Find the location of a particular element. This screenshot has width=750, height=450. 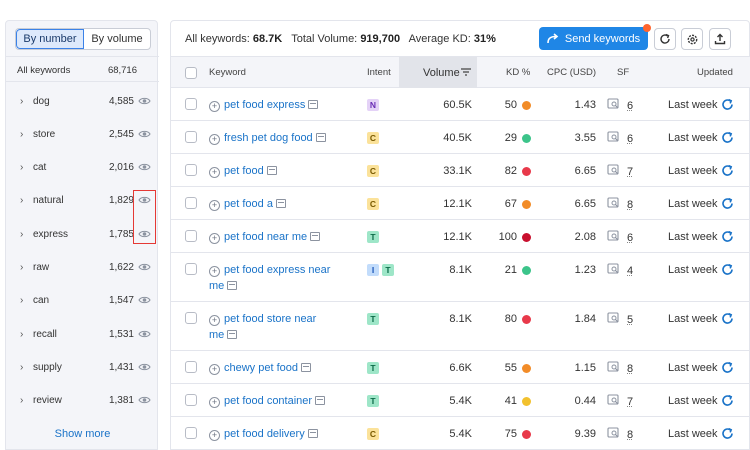

show-more-link: Show more is located at coordinates (82, 434).